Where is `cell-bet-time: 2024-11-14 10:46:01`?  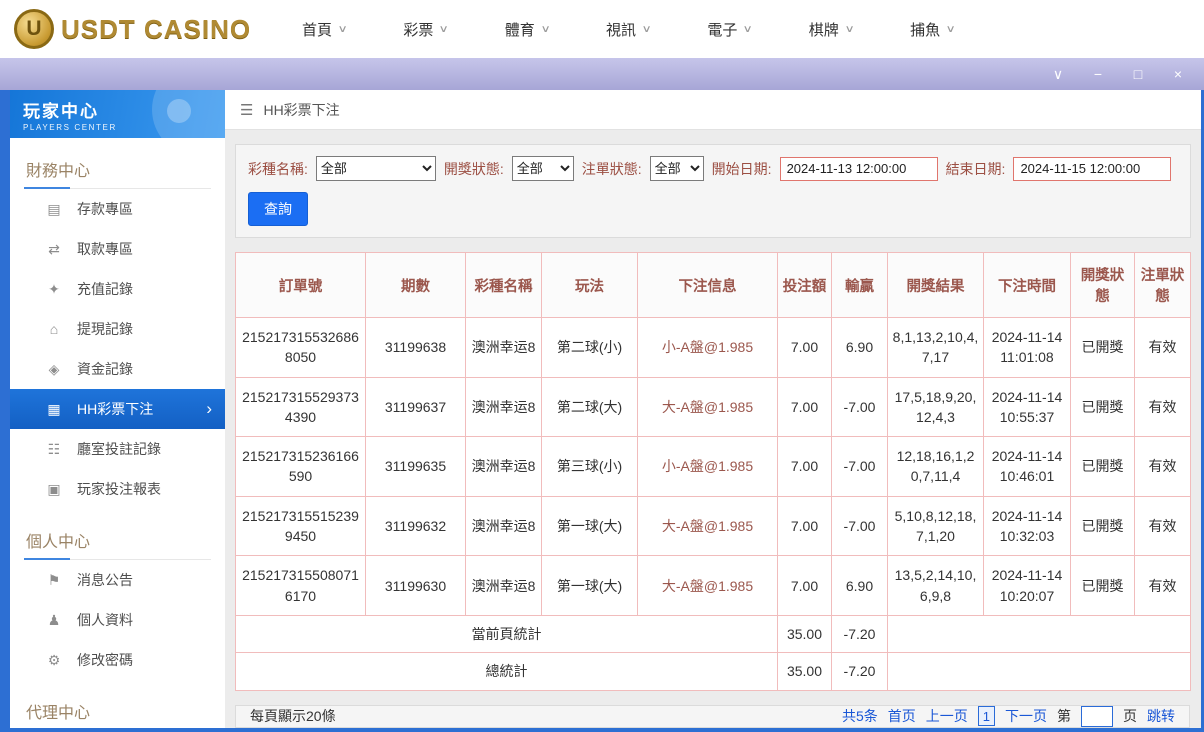
cell-bet-time: 2024-11-14 10:46:01 is located at coordinates (1027, 466).